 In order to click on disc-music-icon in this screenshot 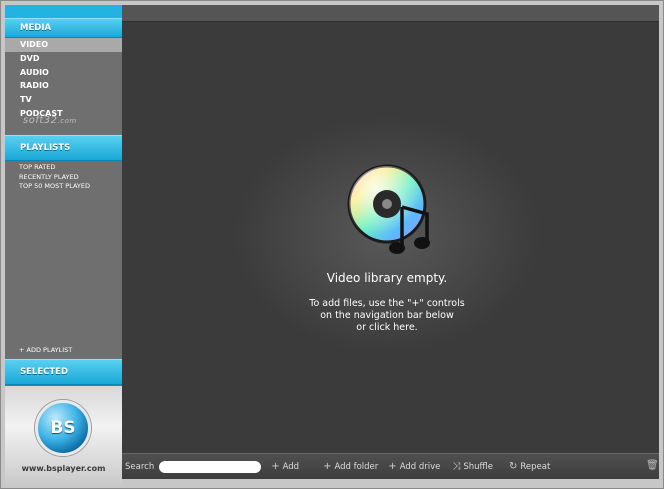, I will do `click(397, 212)`.